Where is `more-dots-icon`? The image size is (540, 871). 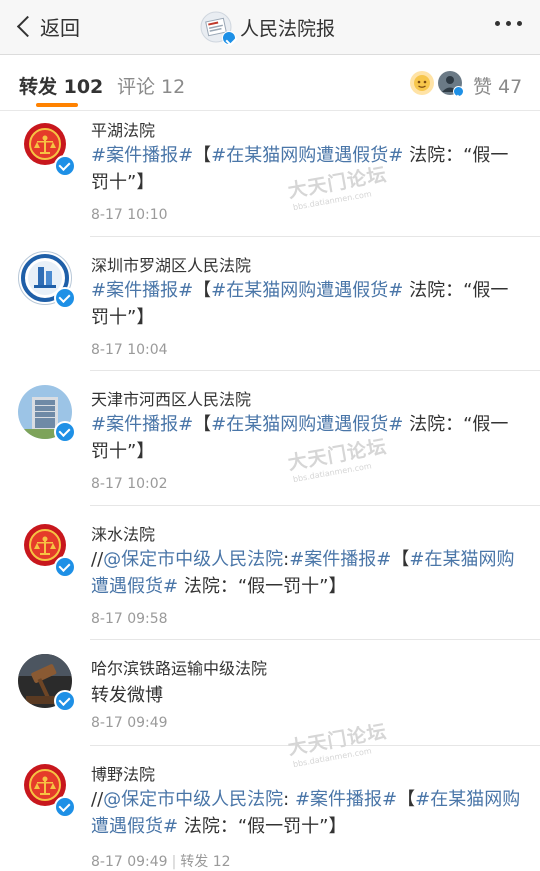
more-dots-icon is located at coordinates (508, 23).